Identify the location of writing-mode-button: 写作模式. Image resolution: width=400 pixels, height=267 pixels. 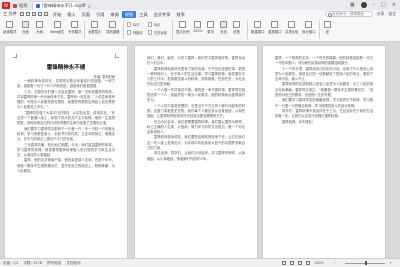
(75, 27).